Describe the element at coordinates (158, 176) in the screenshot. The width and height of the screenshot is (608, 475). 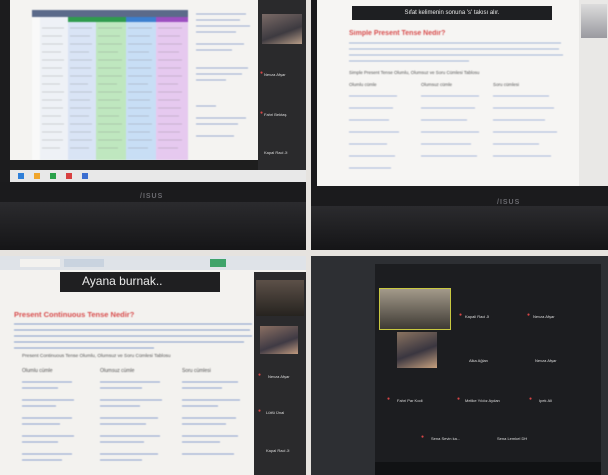
I see `taskbar` at that location.